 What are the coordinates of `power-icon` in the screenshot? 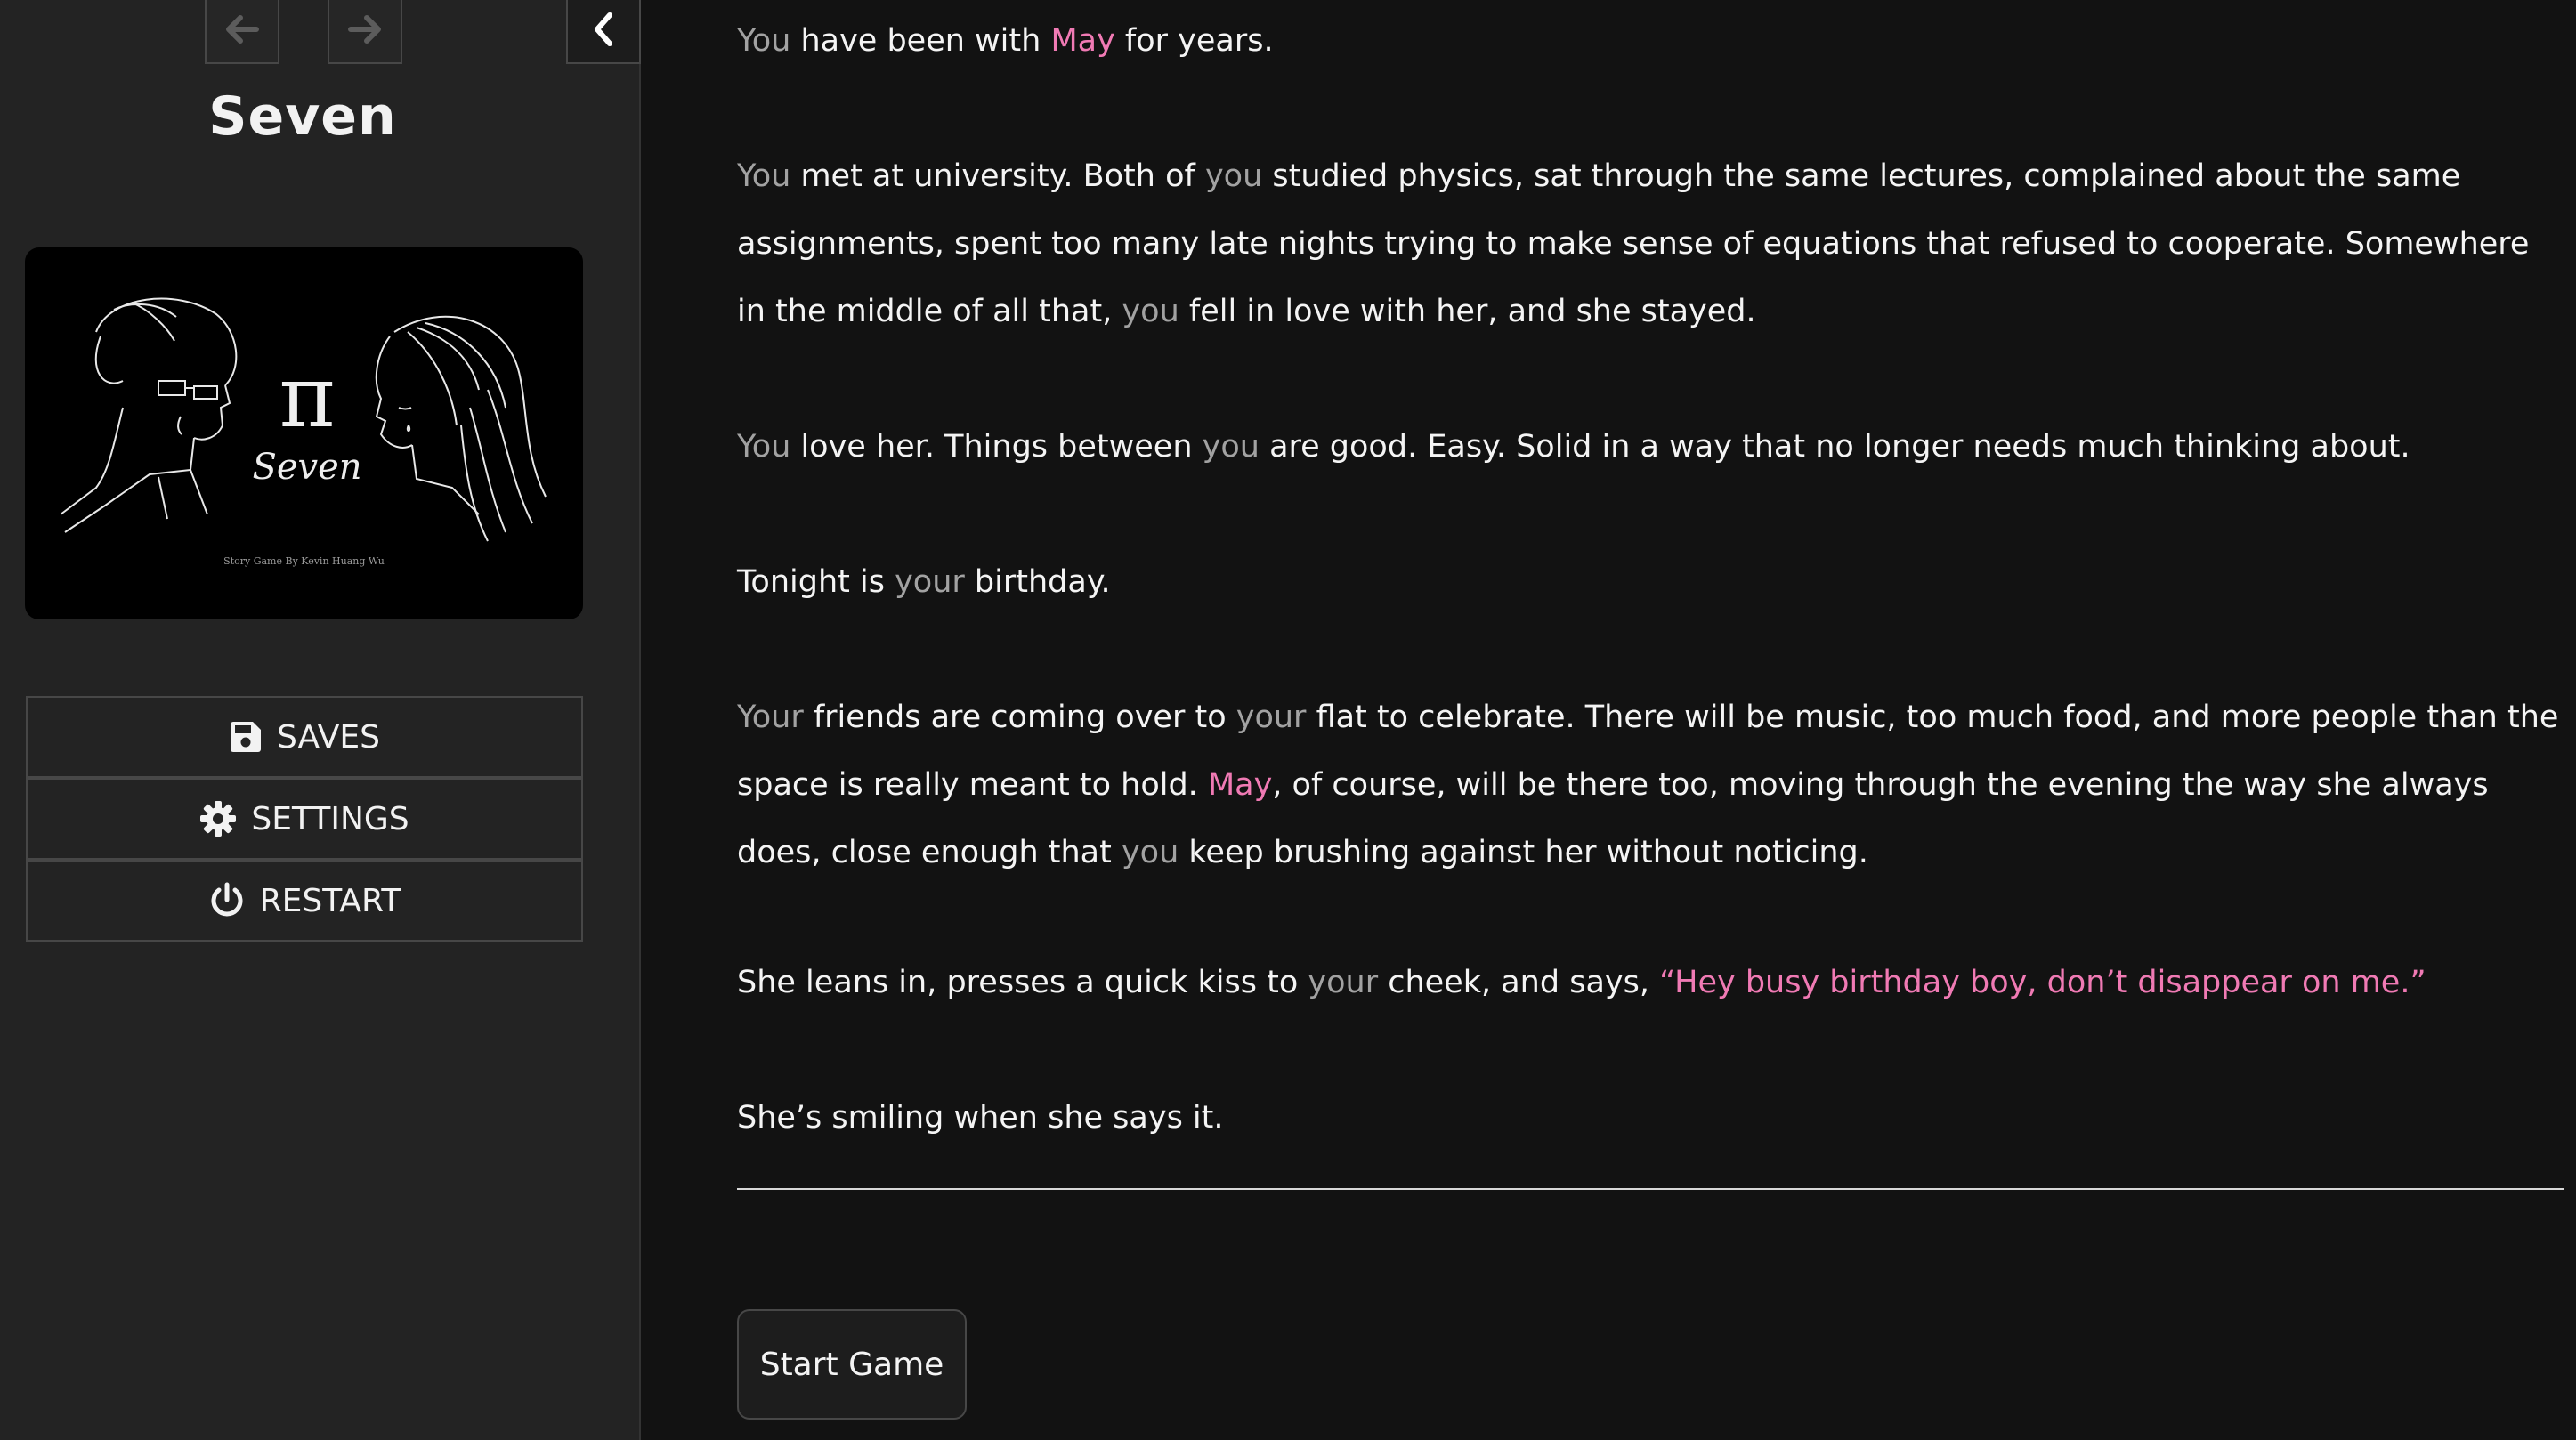 It's located at (227, 899).